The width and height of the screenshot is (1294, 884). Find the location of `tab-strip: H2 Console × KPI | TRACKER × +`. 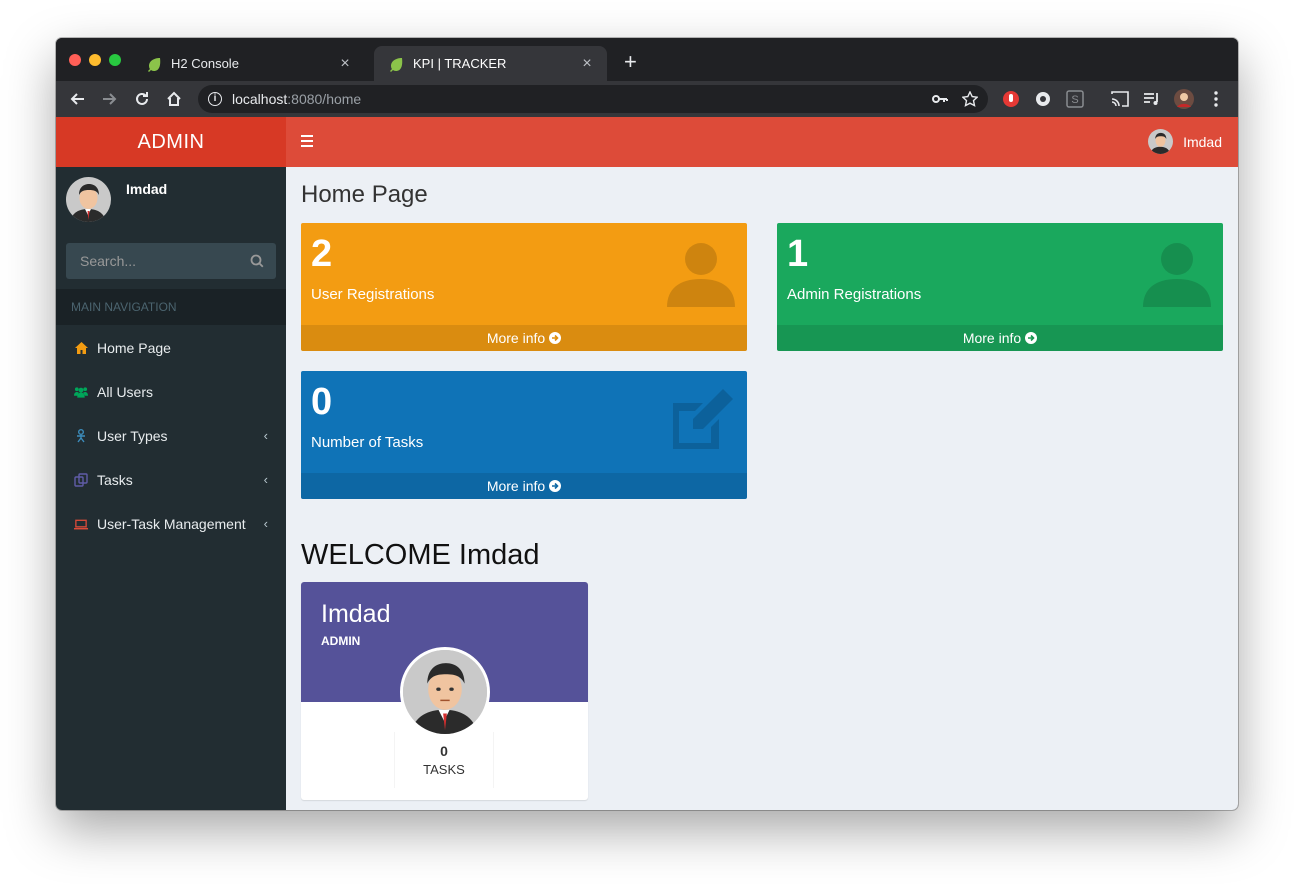

tab-strip: H2 Console × KPI | TRACKER × + is located at coordinates (647, 59).